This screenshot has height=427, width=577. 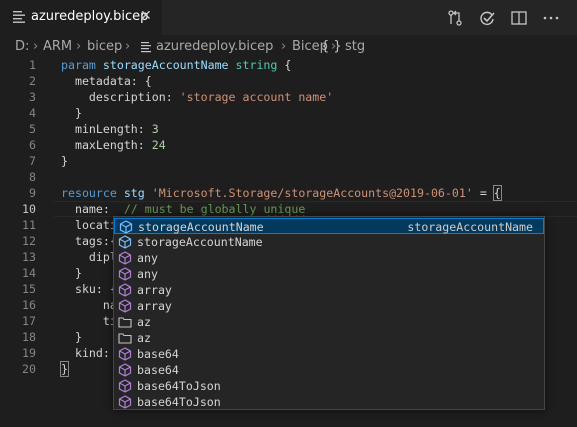 I want to click on code-token: unique, so click(x=284, y=209).